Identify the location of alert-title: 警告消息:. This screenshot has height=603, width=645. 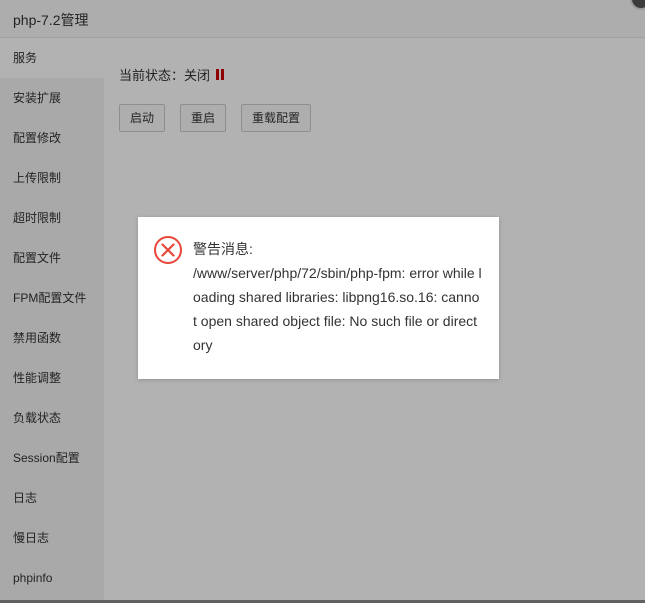
(223, 249).